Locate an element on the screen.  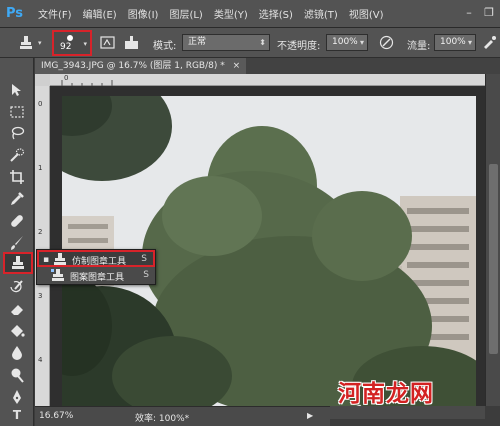
flyout-item-label: 仿制图章工具 is located at coordinates (99, 262).